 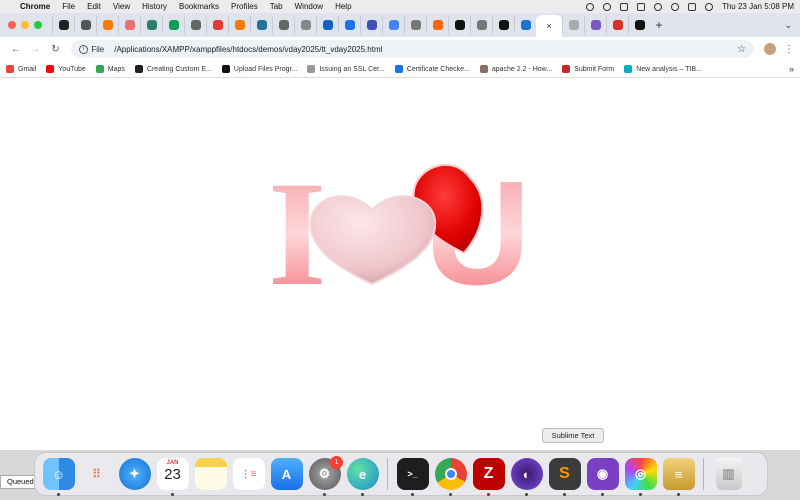 What do you see at coordinates (589, 6) in the screenshot?
I see `record-icon` at bounding box center [589, 6].